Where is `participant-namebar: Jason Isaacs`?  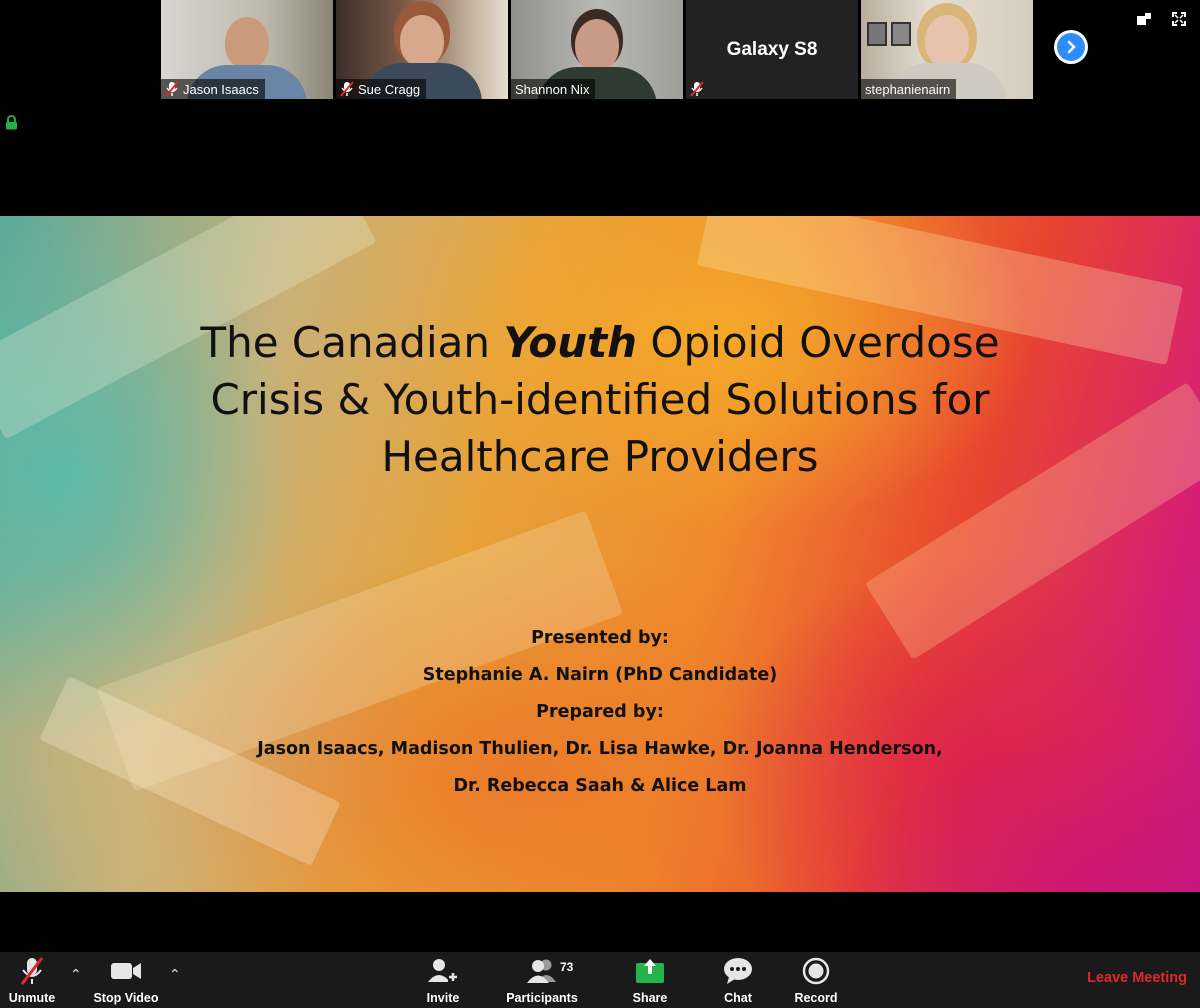 participant-namebar: Jason Isaacs is located at coordinates (213, 89).